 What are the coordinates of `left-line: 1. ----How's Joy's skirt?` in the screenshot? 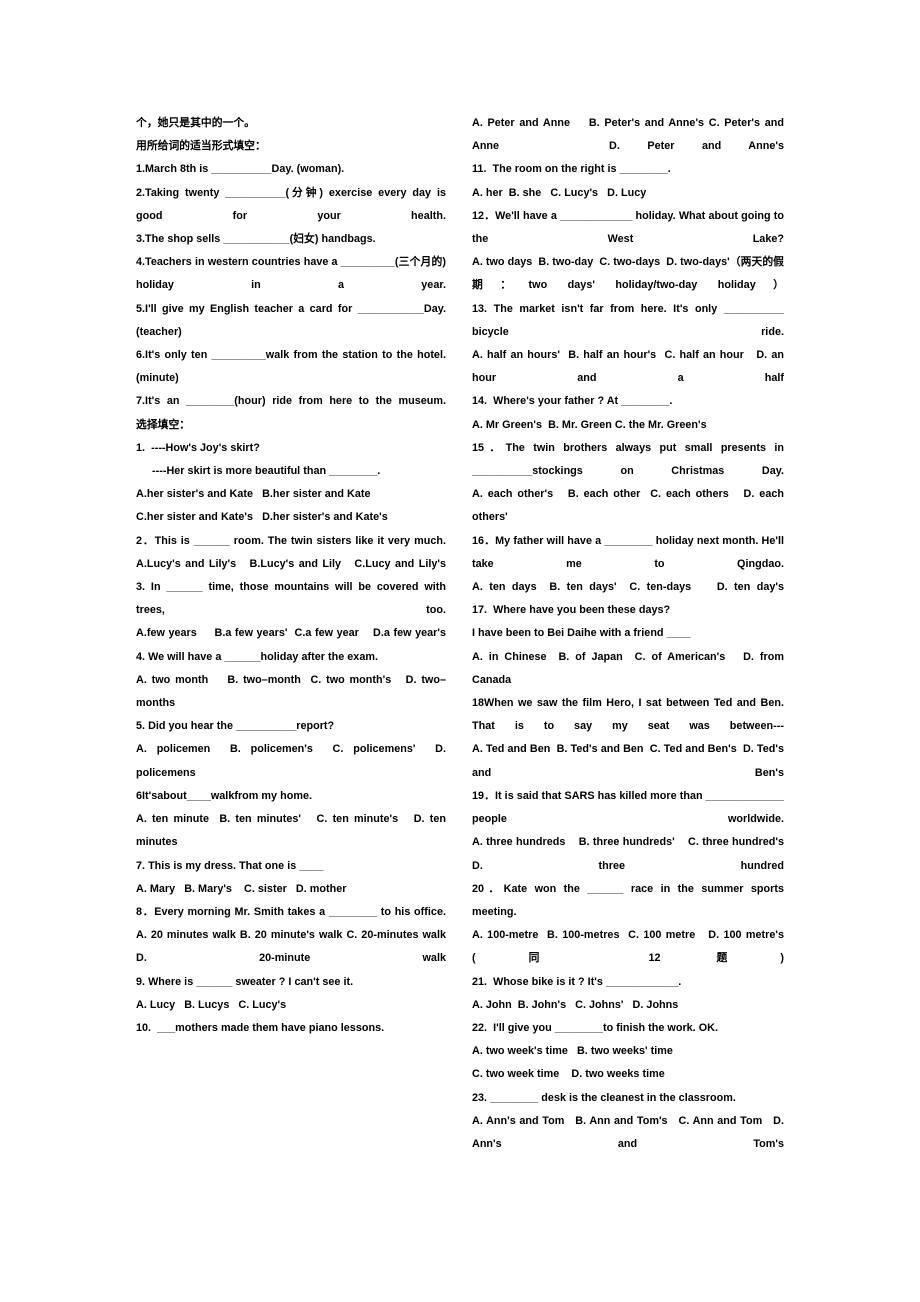 It's located at (198, 447).